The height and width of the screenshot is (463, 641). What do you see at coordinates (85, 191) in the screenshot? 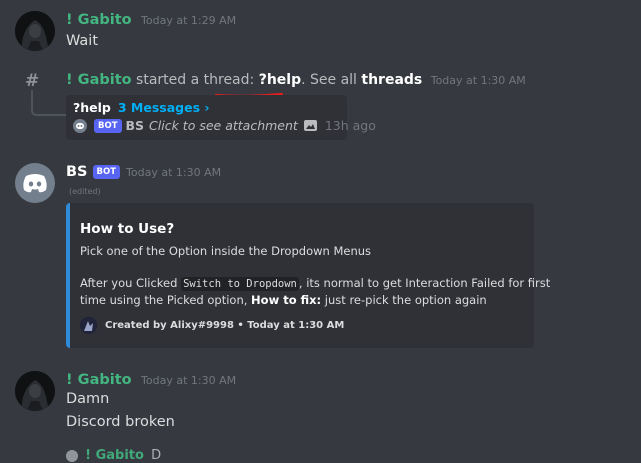
I see `edited-label: (edited)` at bounding box center [85, 191].